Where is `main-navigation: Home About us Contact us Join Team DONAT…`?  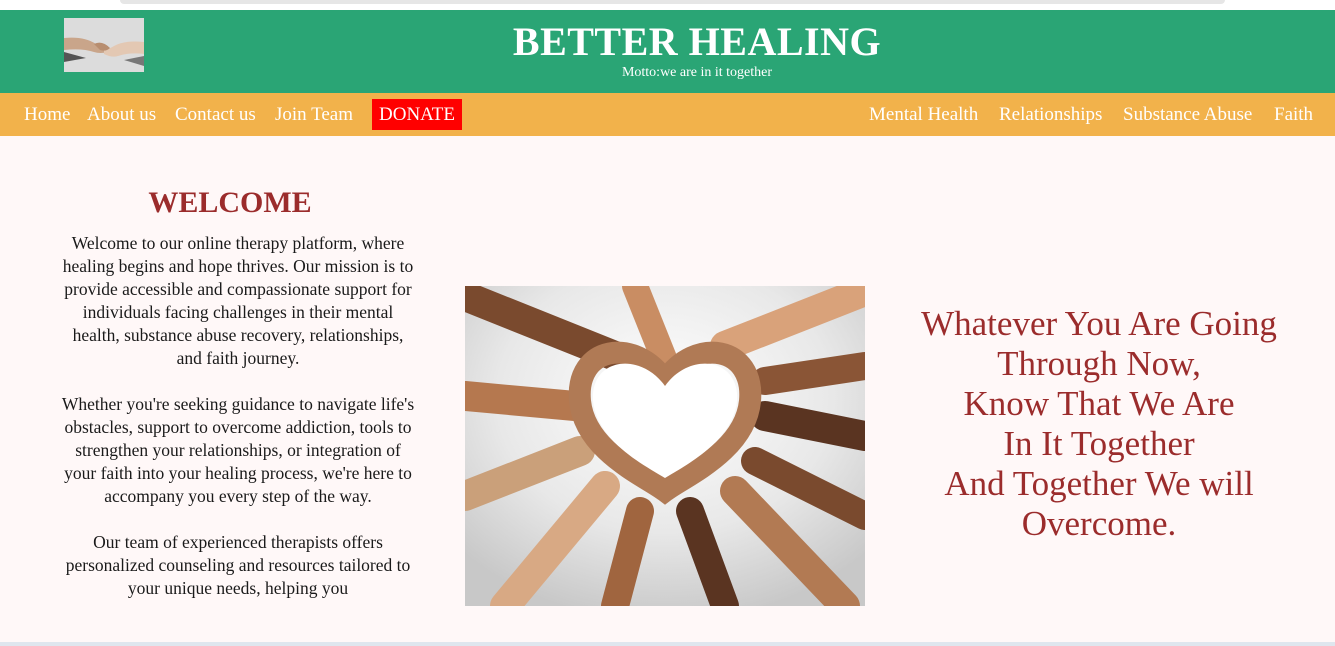
main-navigation: Home About us Contact us Join Team DONAT… is located at coordinates (667, 114).